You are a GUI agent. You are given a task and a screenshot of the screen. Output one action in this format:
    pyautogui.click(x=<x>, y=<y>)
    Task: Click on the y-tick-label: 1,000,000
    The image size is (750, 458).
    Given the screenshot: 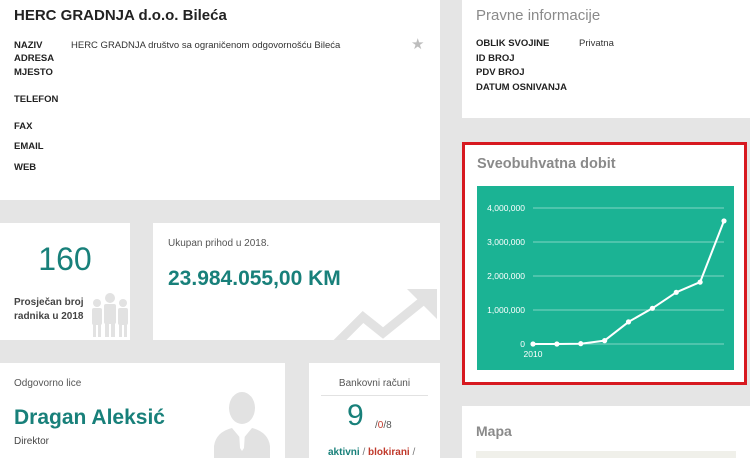 What is the action you would take?
    pyautogui.click(x=506, y=310)
    